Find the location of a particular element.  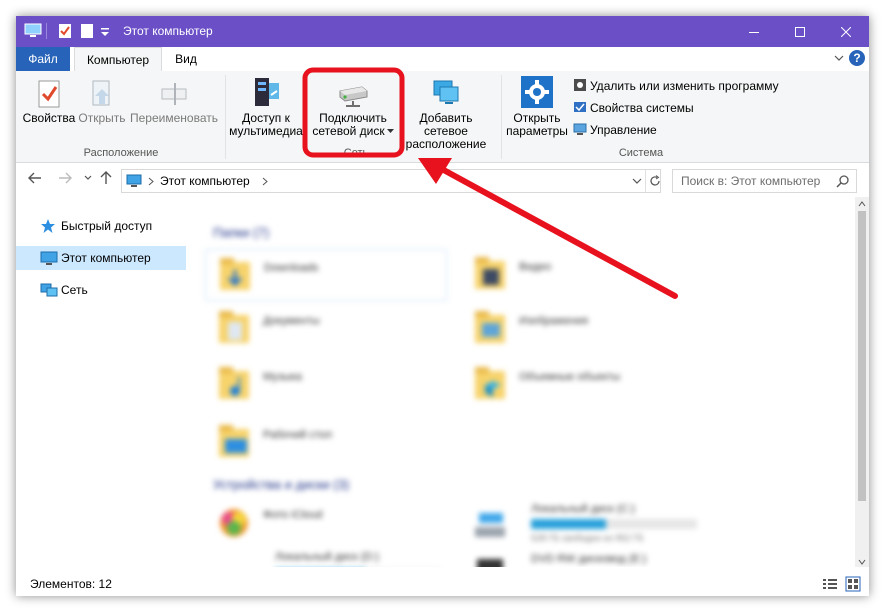

search-input: Поиск в: Этот компьютер is located at coordinates (764, 181).